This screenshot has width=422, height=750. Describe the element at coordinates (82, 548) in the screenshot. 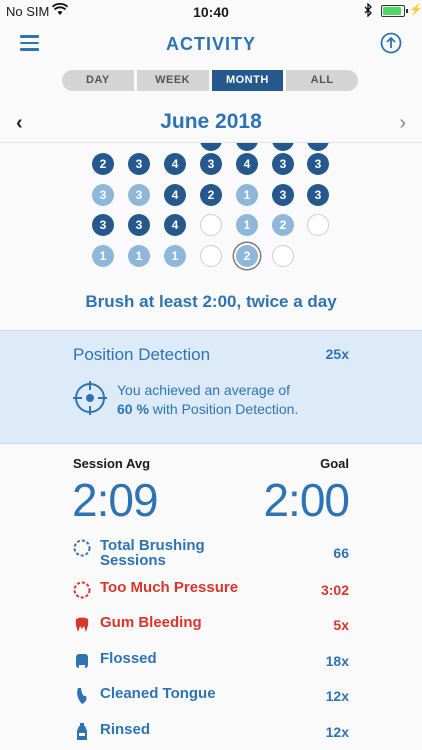

I see `dashed-circle-icon` at that location.